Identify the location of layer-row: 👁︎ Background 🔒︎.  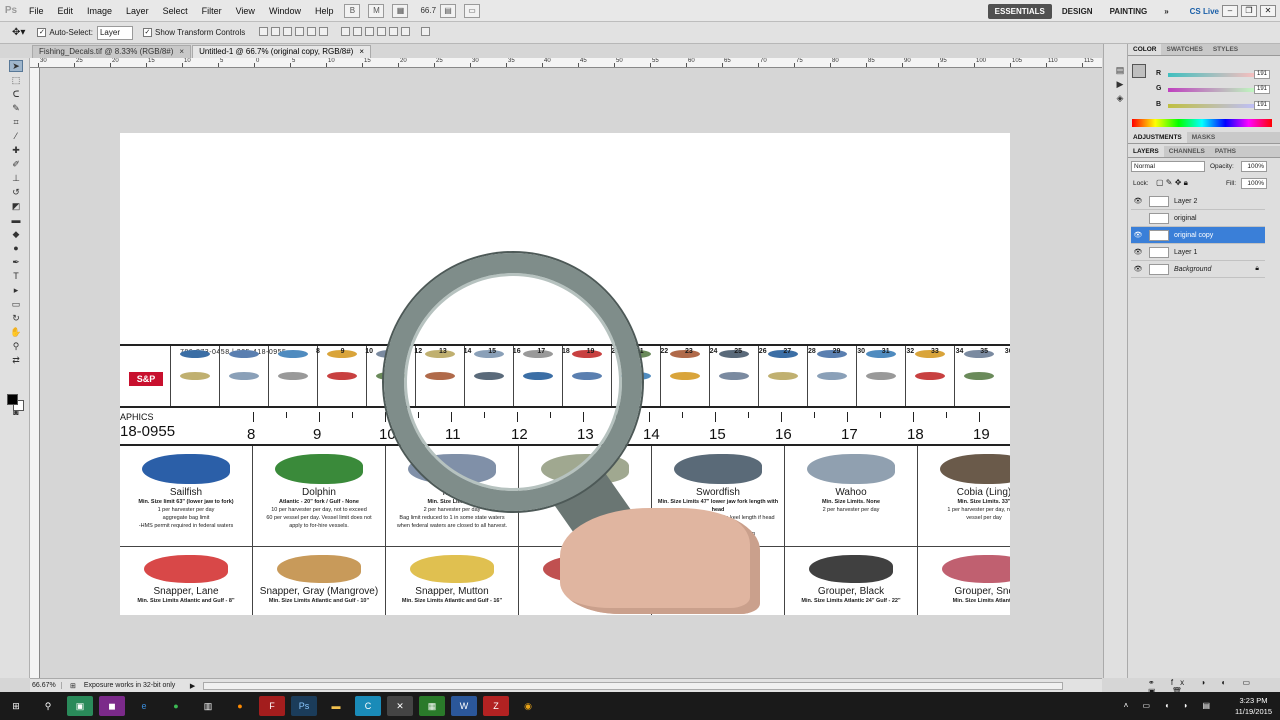
(1198, 269).